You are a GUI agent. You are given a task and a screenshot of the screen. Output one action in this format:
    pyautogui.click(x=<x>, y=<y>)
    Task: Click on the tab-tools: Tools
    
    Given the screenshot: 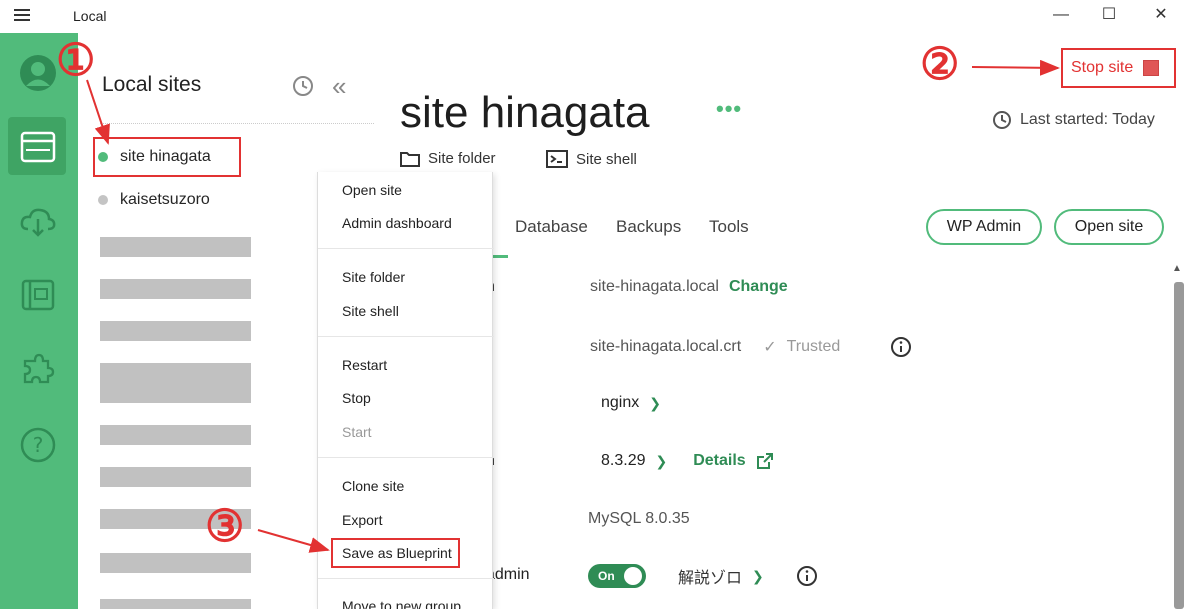 What is the action you would take?
    pyautogui.click(x=729, y=227)
    